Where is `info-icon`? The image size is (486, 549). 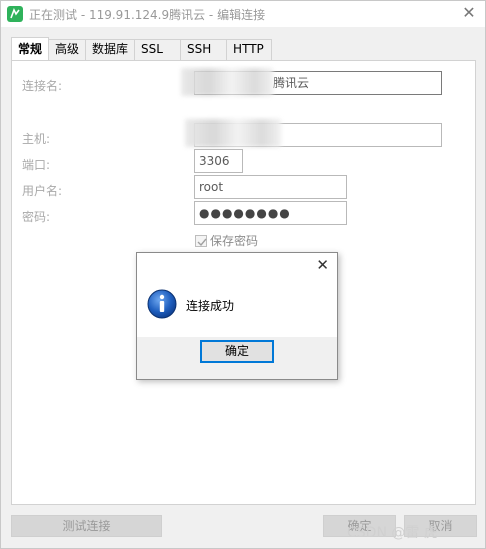 info-icon is located at coordinates (162, 304).